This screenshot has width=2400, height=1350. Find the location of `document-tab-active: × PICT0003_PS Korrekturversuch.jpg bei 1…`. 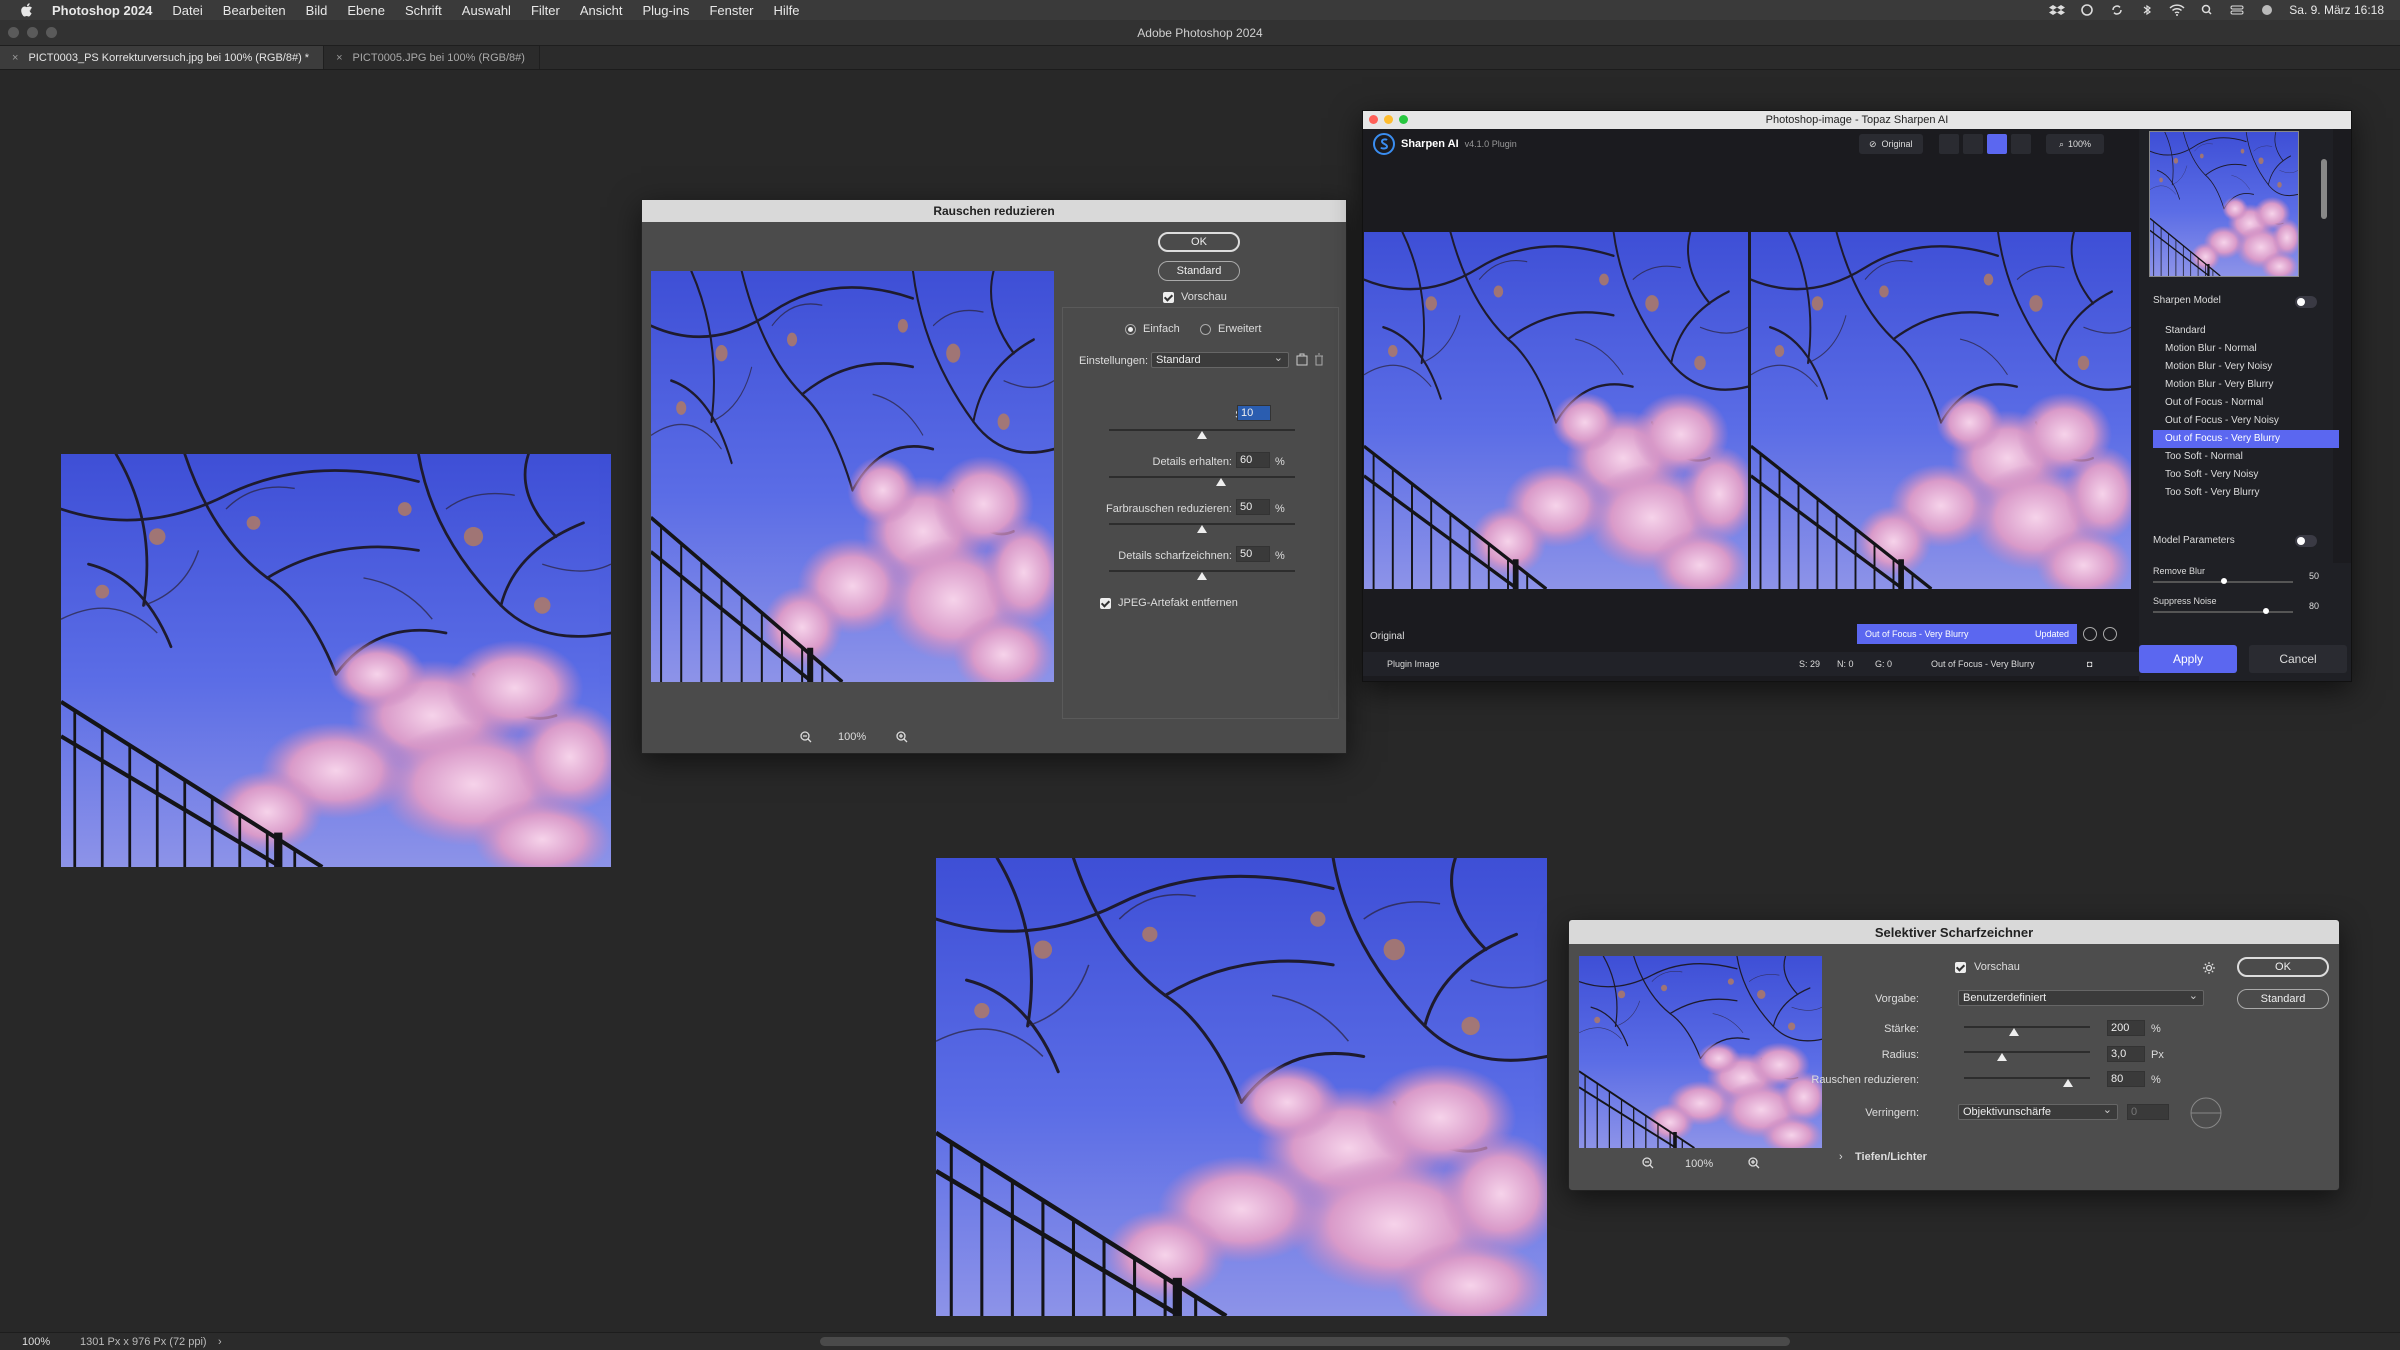

document-tab-active: × PICT0003_PS Korrekturversuch.jpg bei 1… is located at coordinates (162, 57).